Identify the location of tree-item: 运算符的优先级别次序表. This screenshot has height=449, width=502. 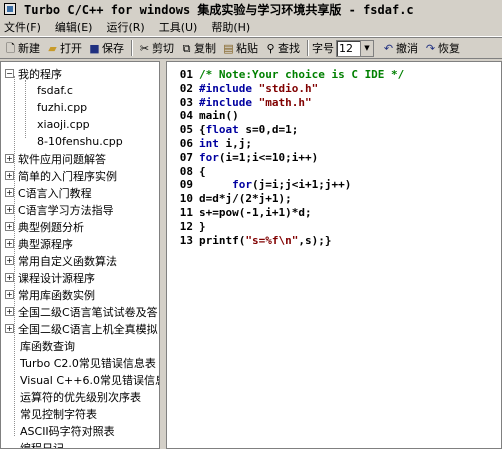
(80, 396).